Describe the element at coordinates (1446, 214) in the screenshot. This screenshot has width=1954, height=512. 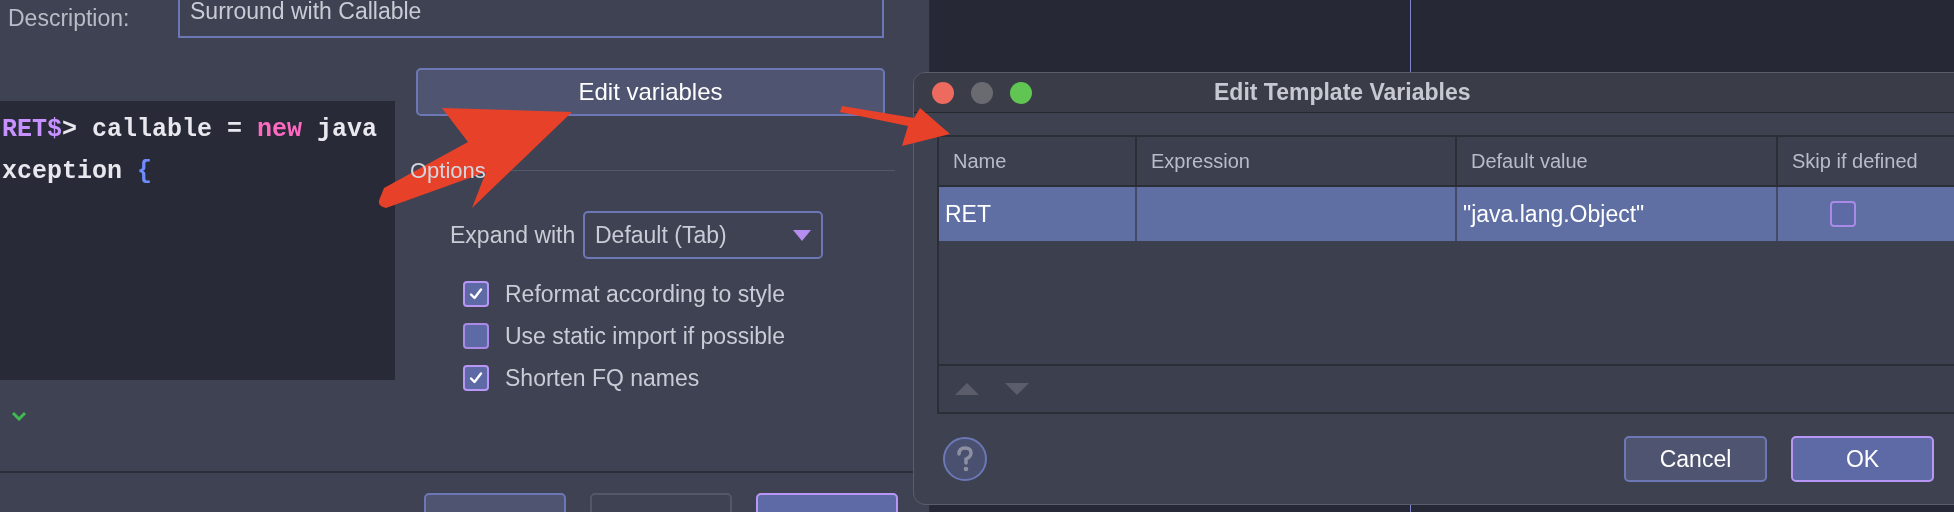
I see `table-row: RET "java.lang.Object"` at that location.